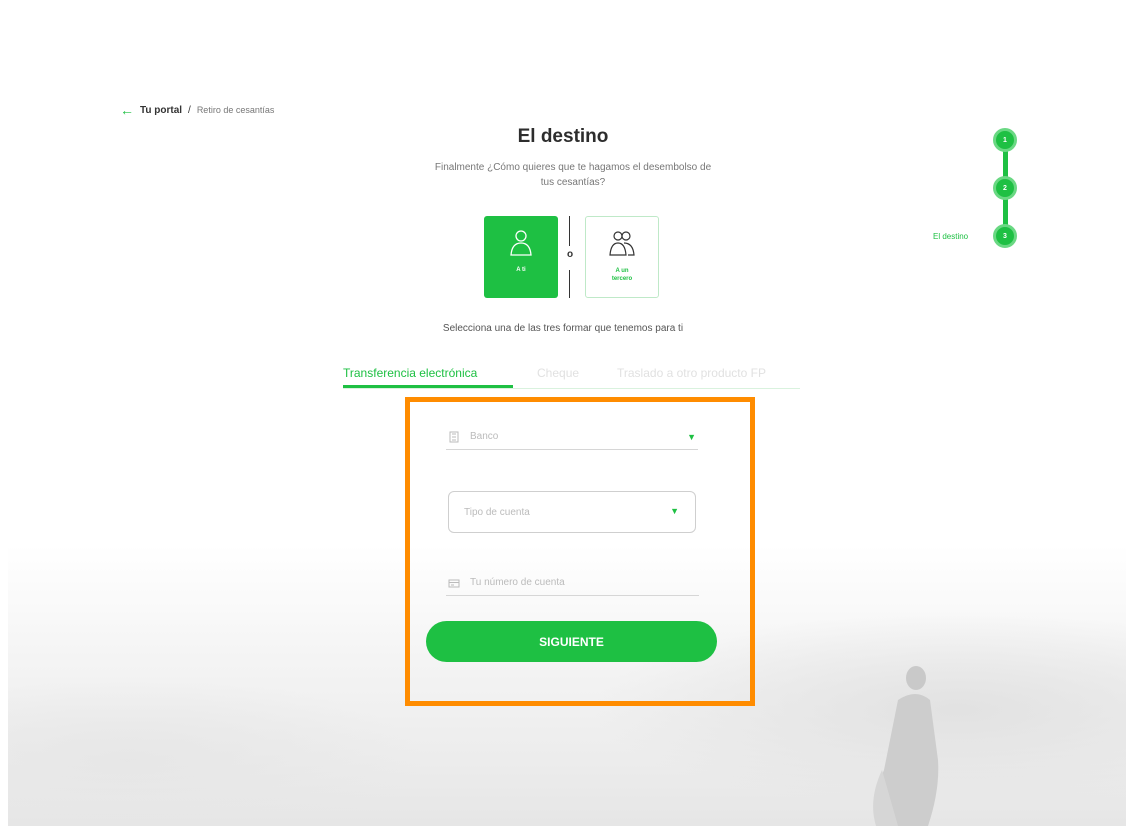  Describe the element at coordinates (622, 243) in the screenshot. I see `users-icon` at that location.